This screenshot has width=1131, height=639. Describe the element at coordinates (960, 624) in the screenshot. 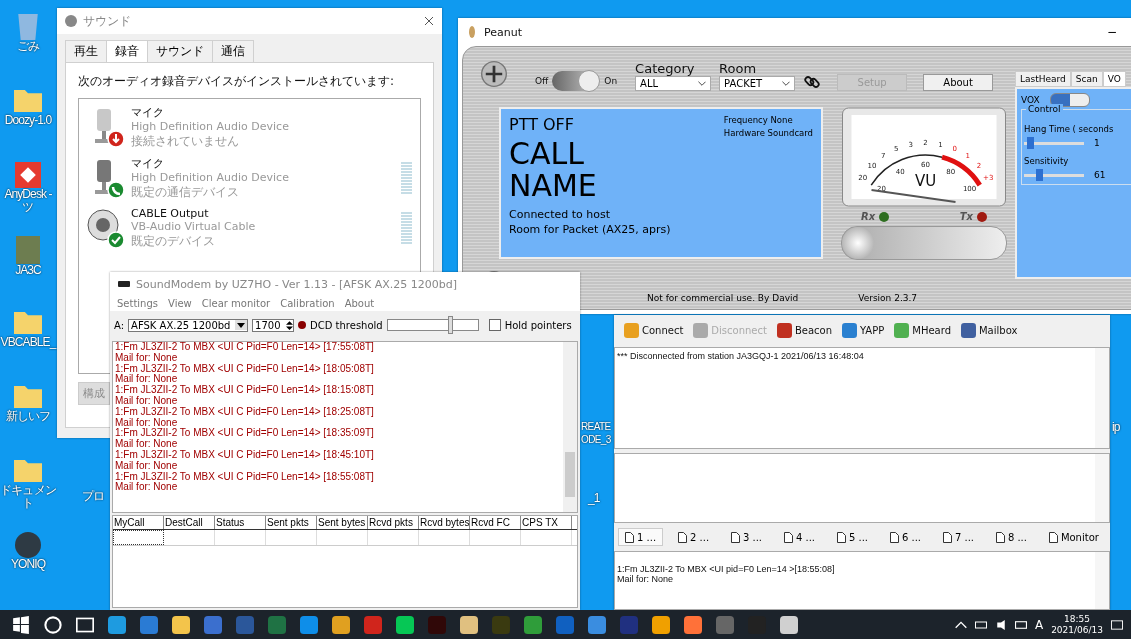

I see `chevron-up-icon` at that location.